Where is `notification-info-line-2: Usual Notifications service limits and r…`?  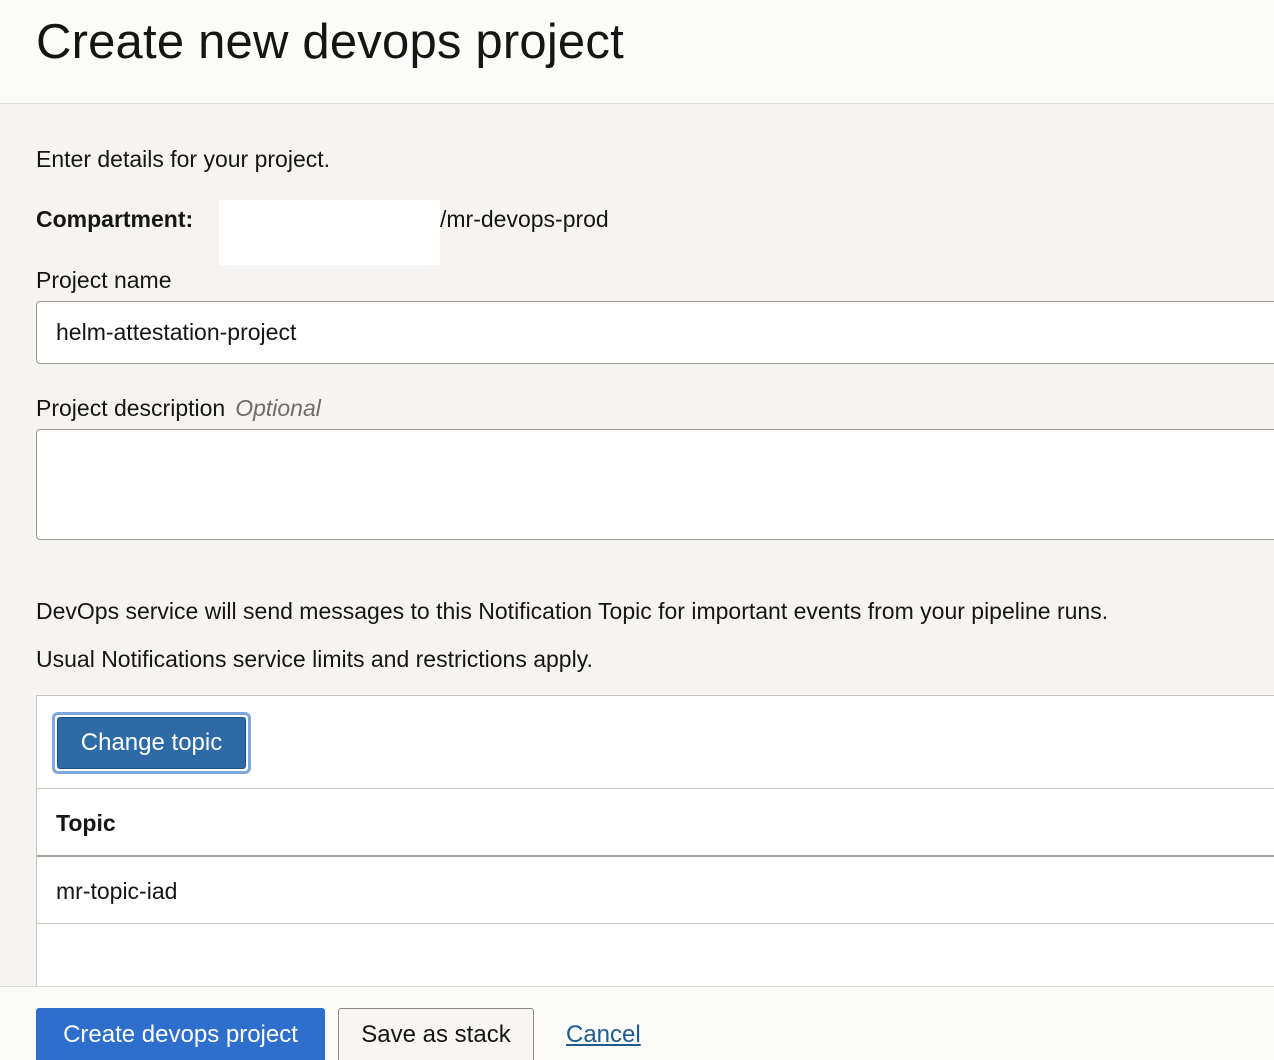
notification-info-line-2: Usual Notifications service limits and r… is located at coordinates (314, 659).